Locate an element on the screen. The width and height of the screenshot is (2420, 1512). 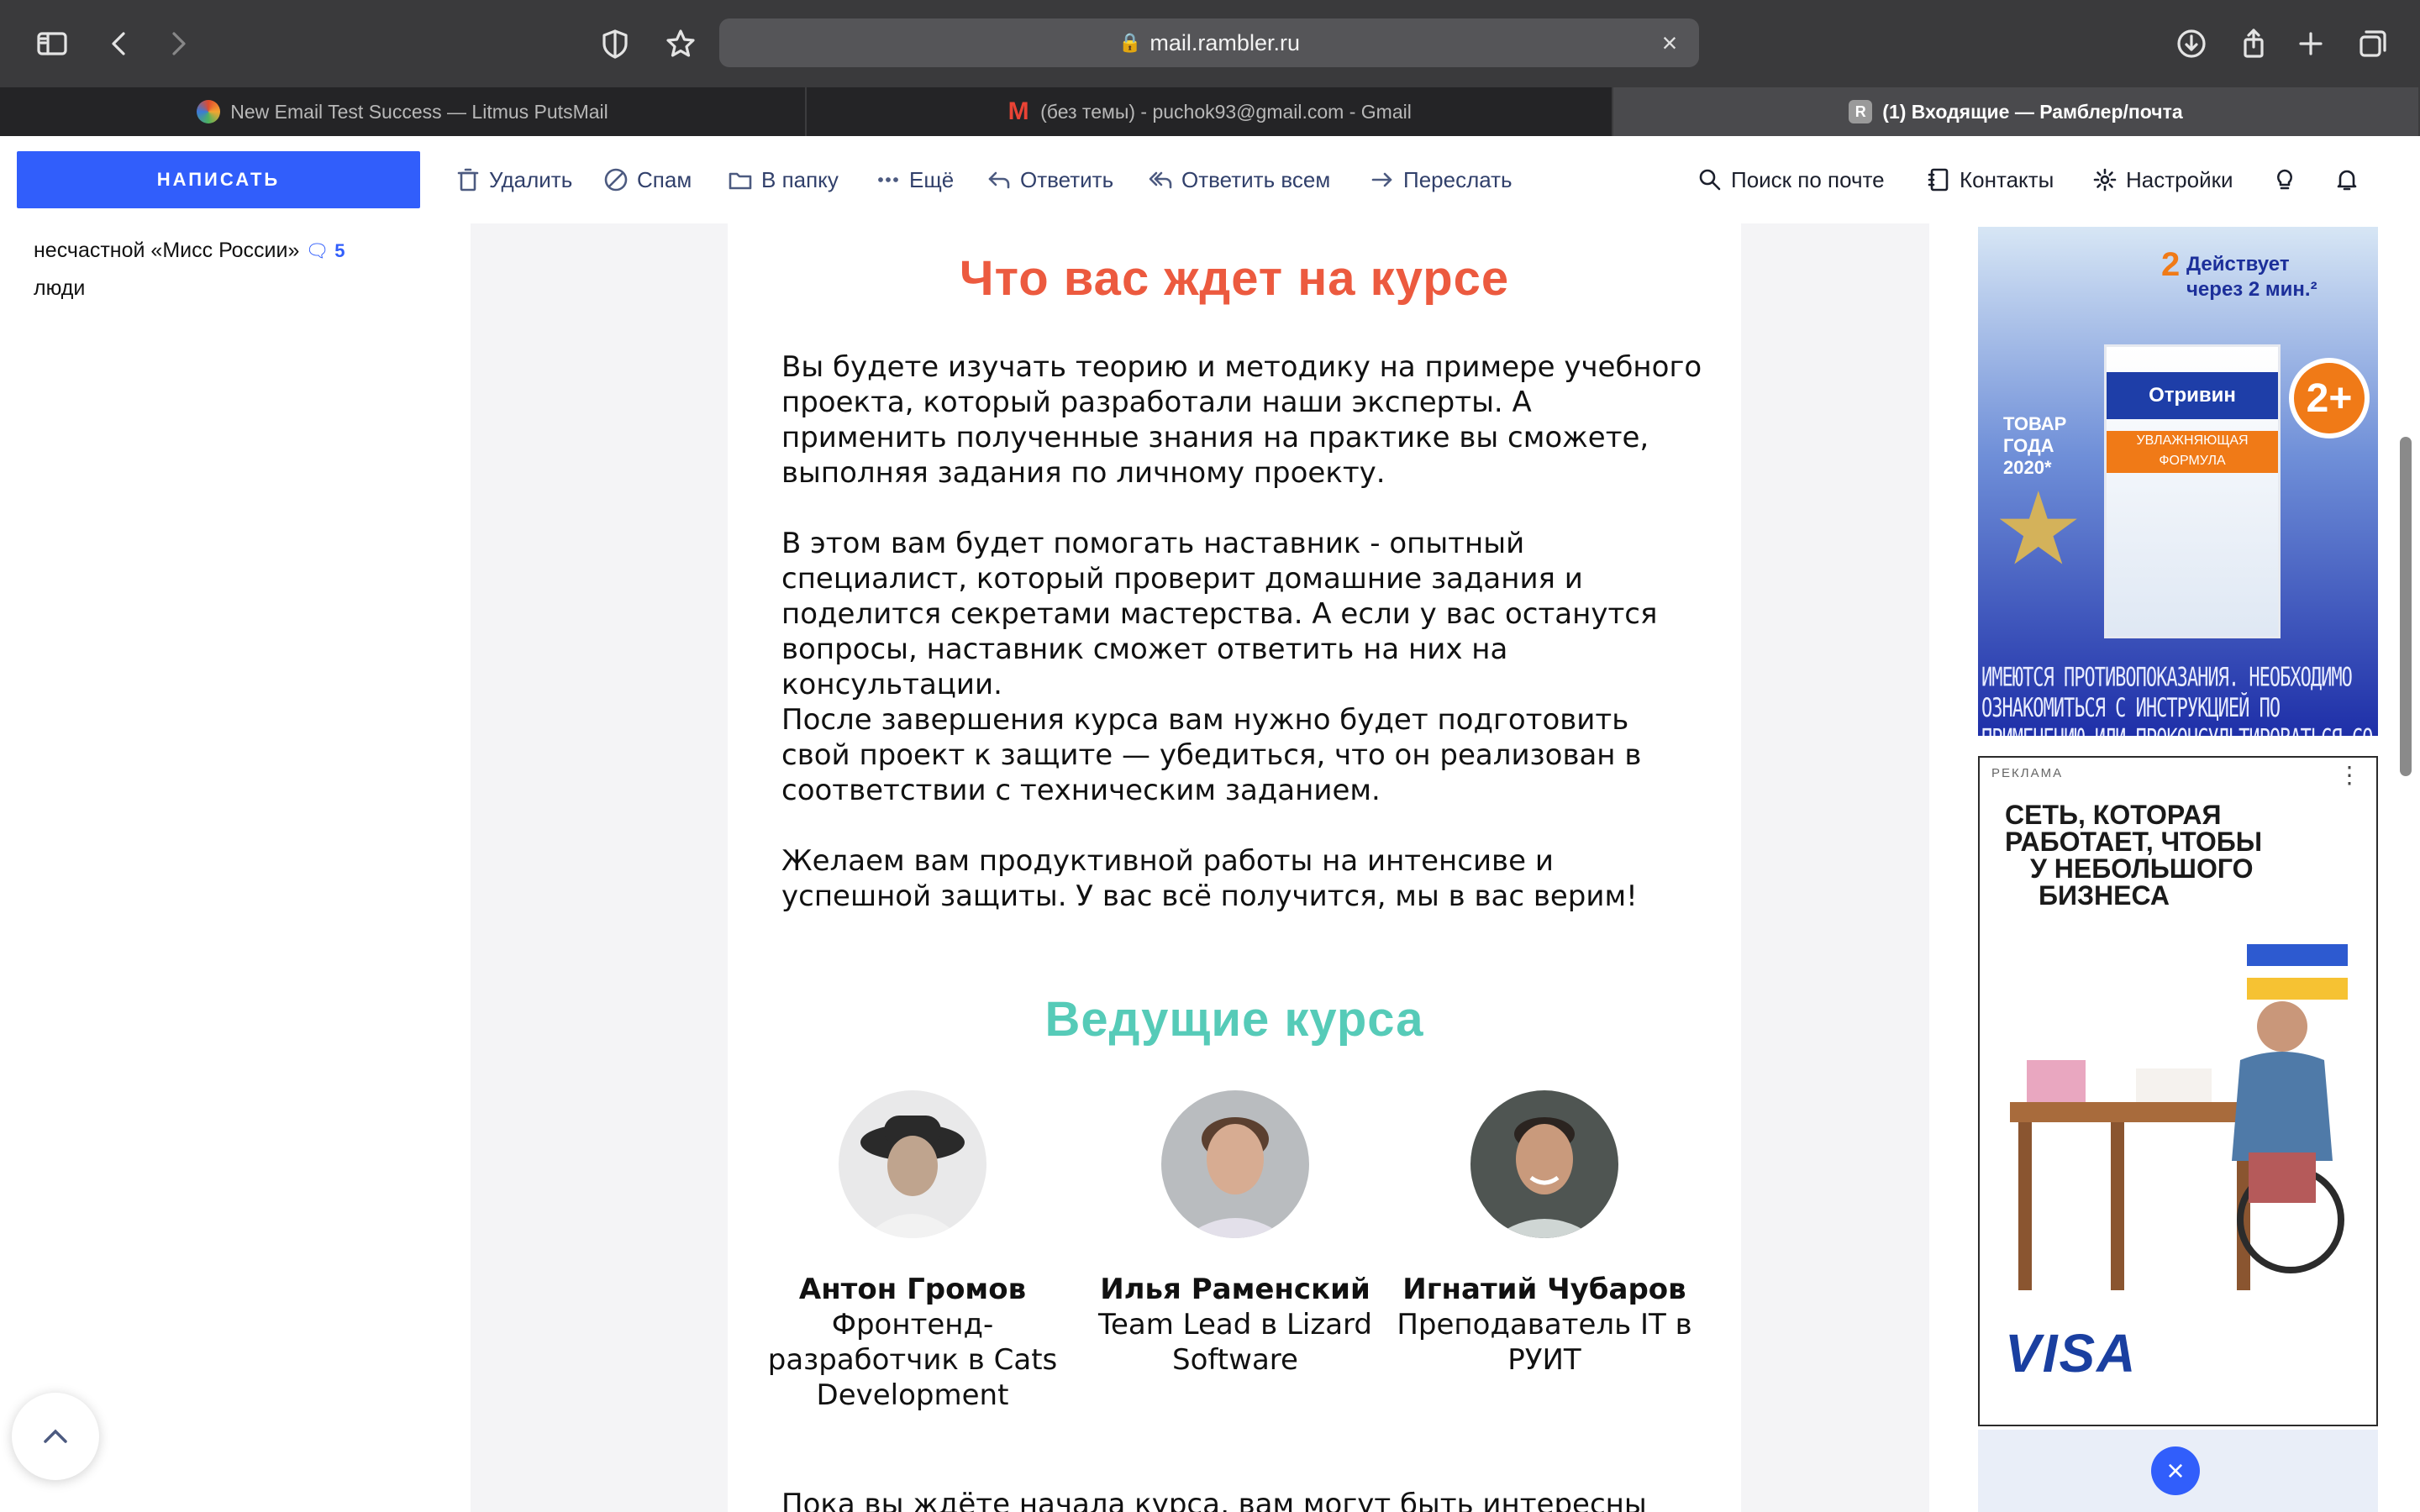
tips-button is located at coordinates (2288, 179).